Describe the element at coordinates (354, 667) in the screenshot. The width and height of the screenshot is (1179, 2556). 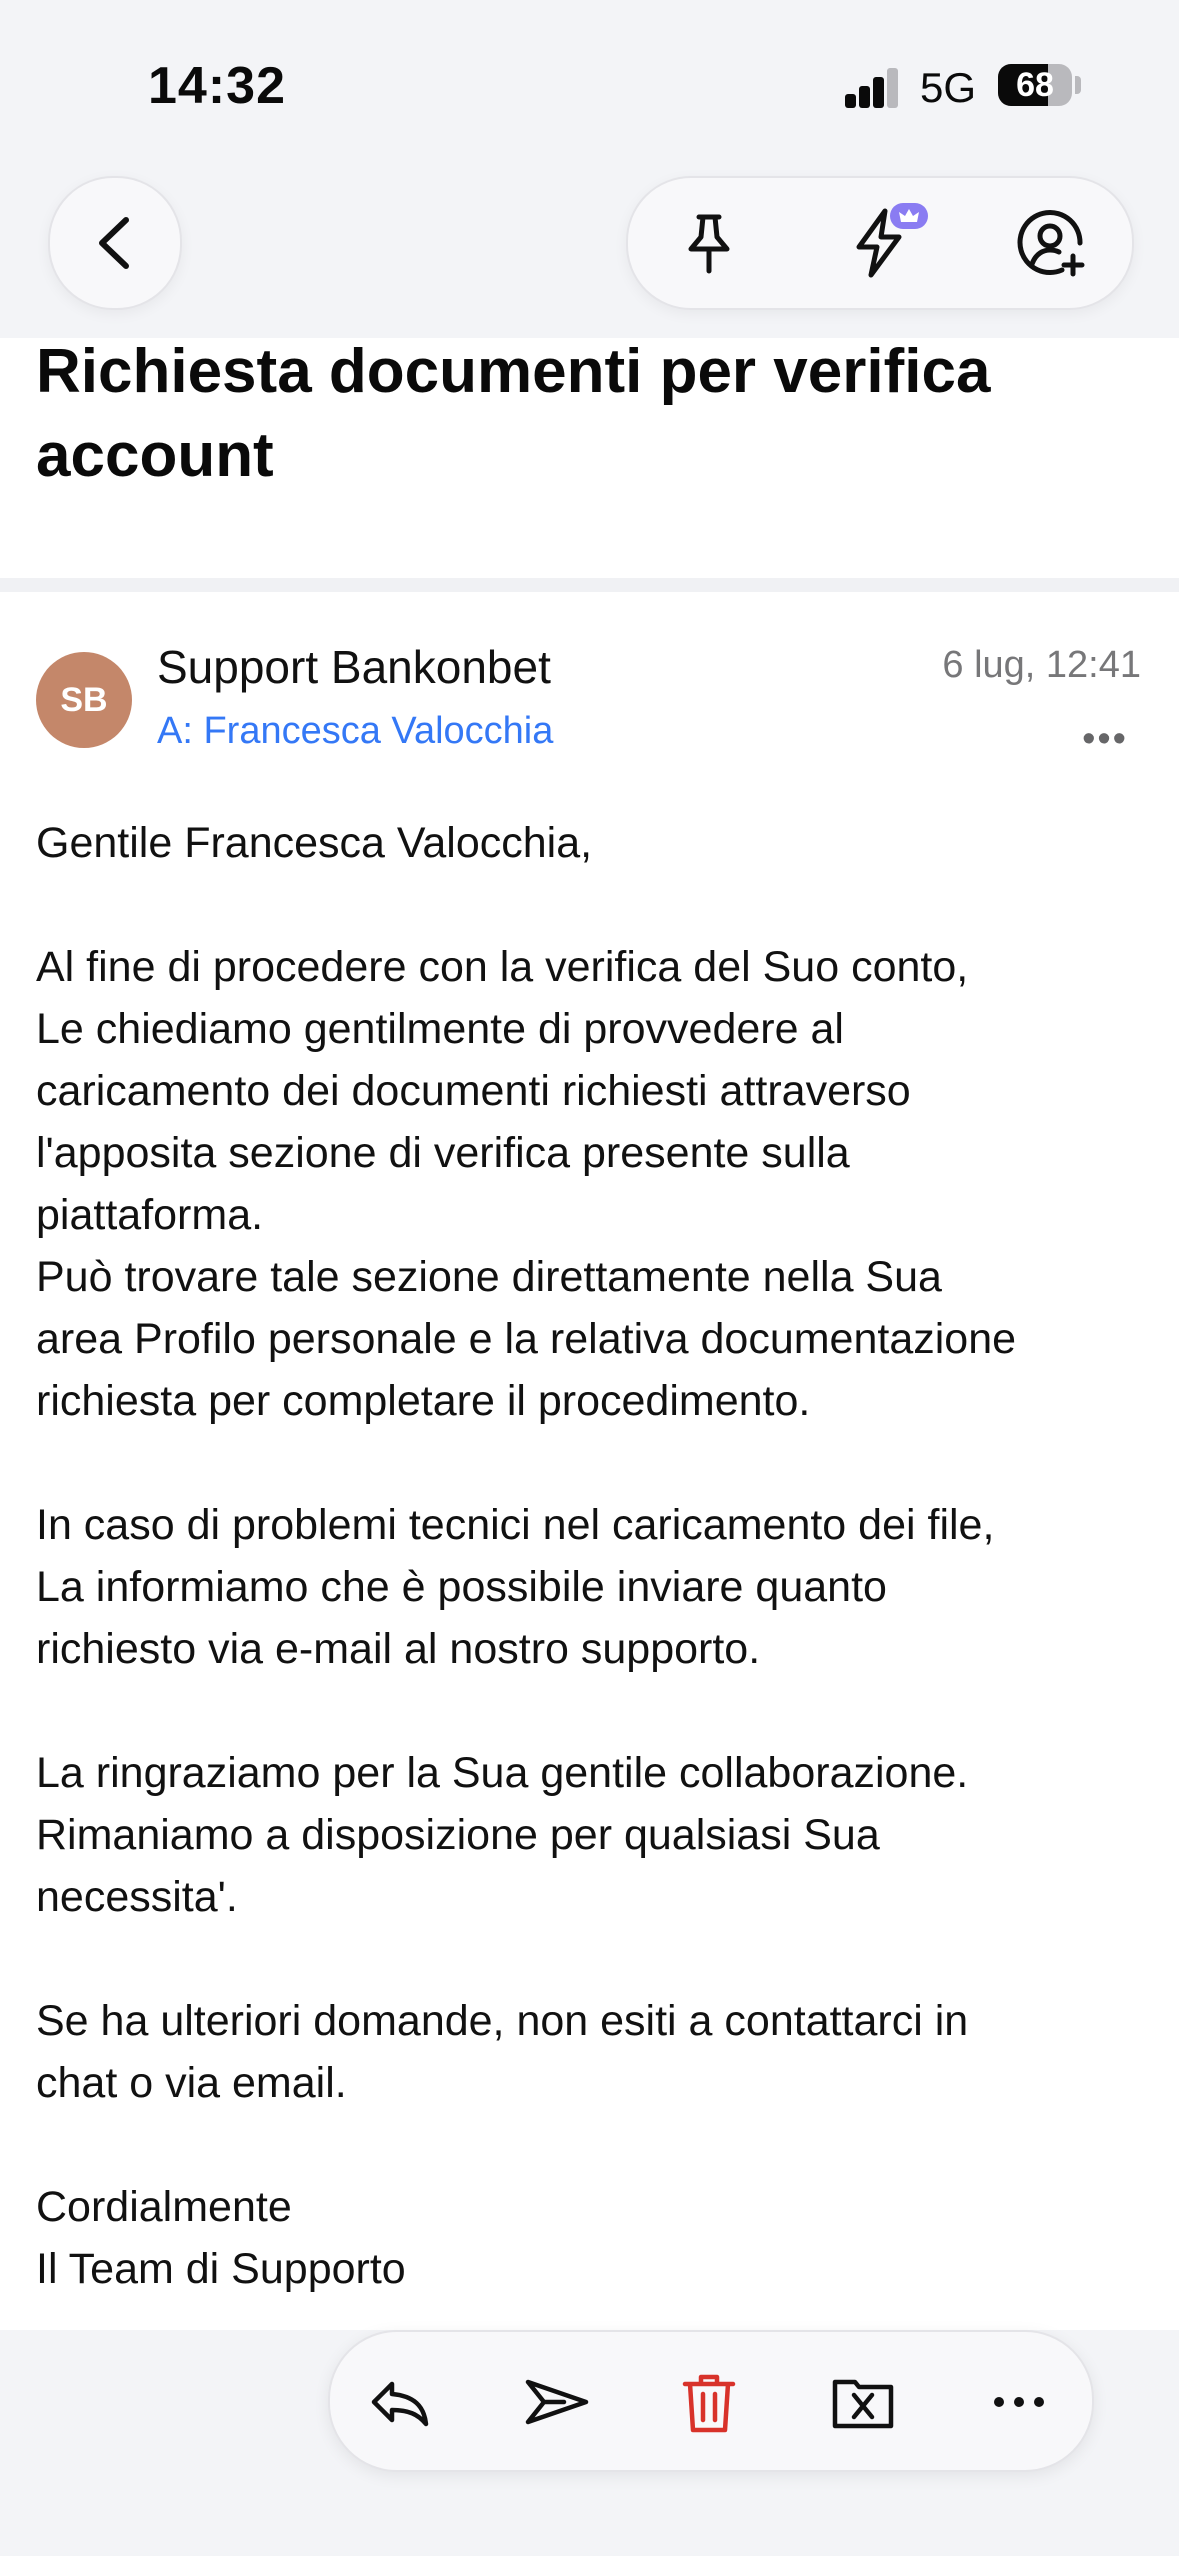
I see `sender-name: Support Bankonbet` at that location.